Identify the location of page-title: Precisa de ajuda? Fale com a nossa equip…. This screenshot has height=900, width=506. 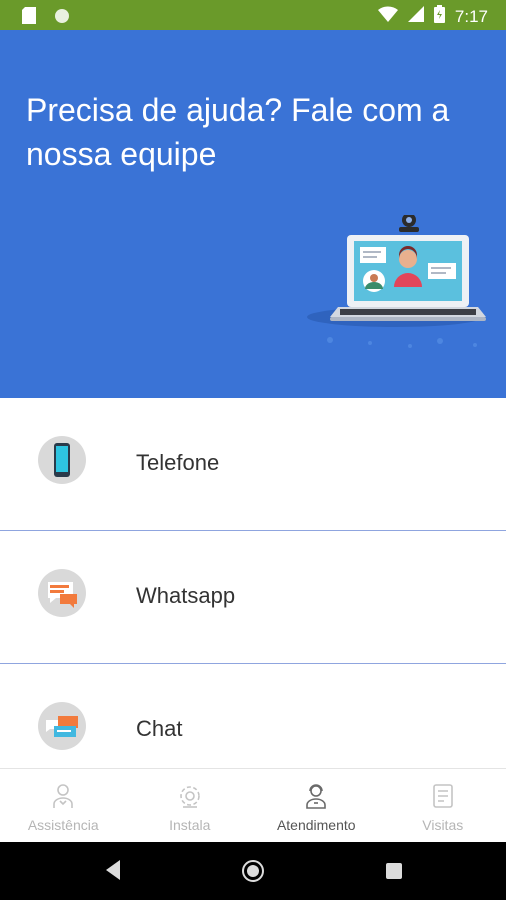
(238, 132).